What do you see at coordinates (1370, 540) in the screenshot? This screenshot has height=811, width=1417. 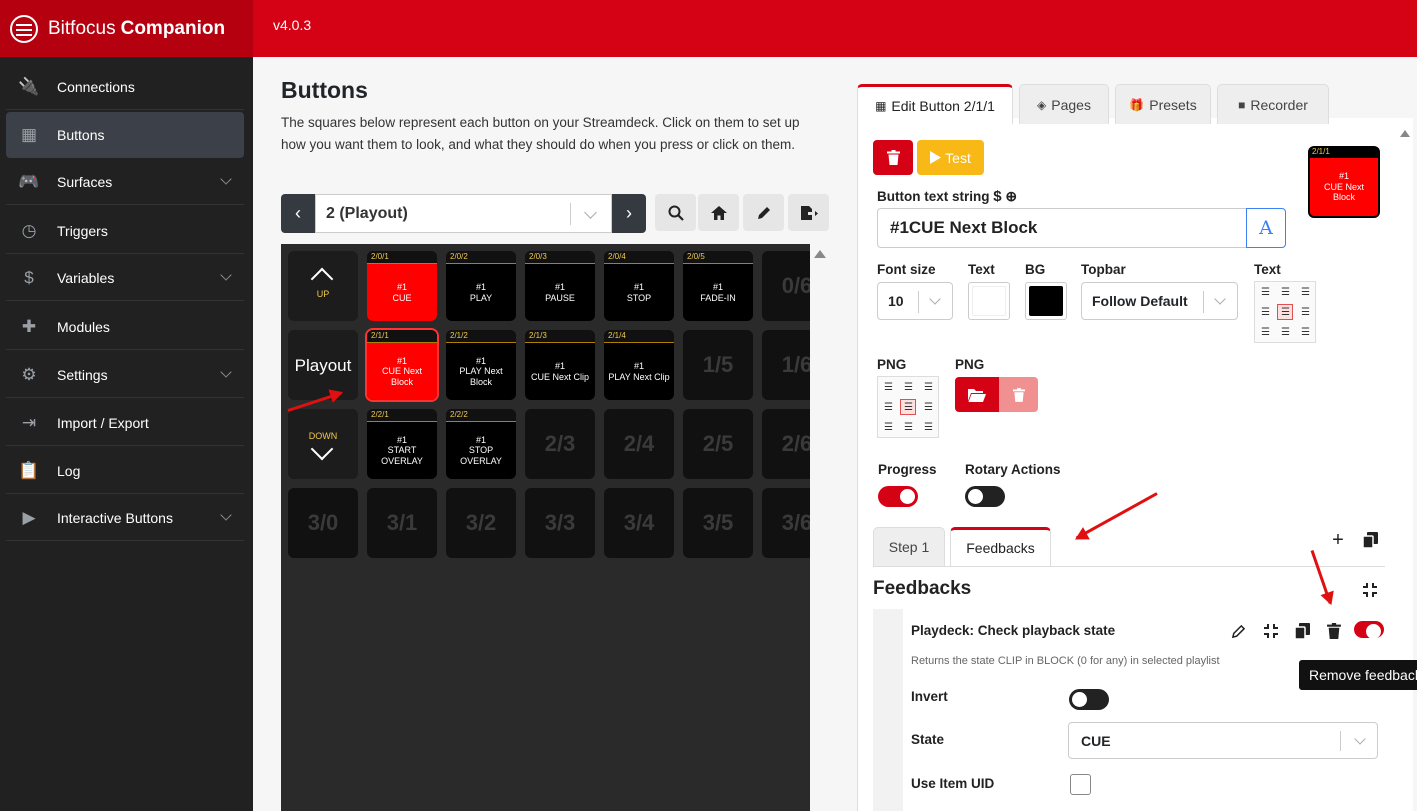 I see `copy-icon` at bounding box center [1370, 540].